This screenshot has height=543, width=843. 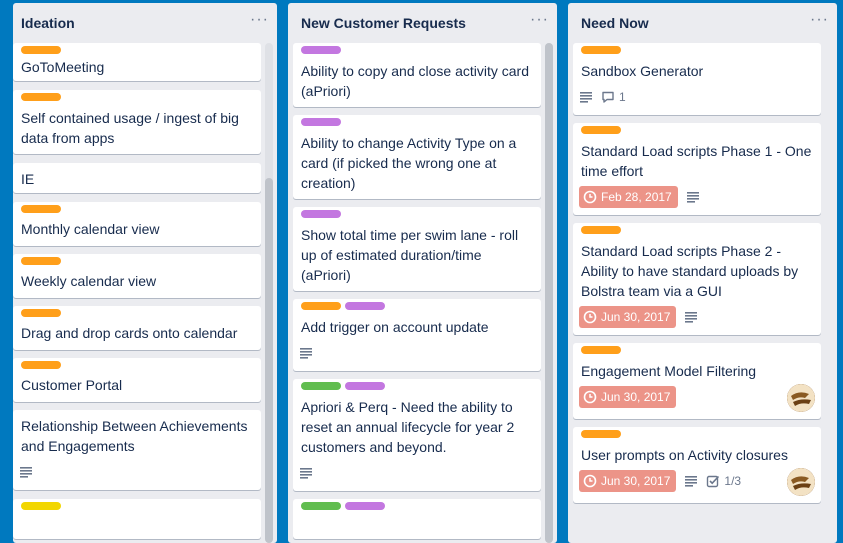 I want to click on card: Add trigger on account update, so click(x=417, y=335).